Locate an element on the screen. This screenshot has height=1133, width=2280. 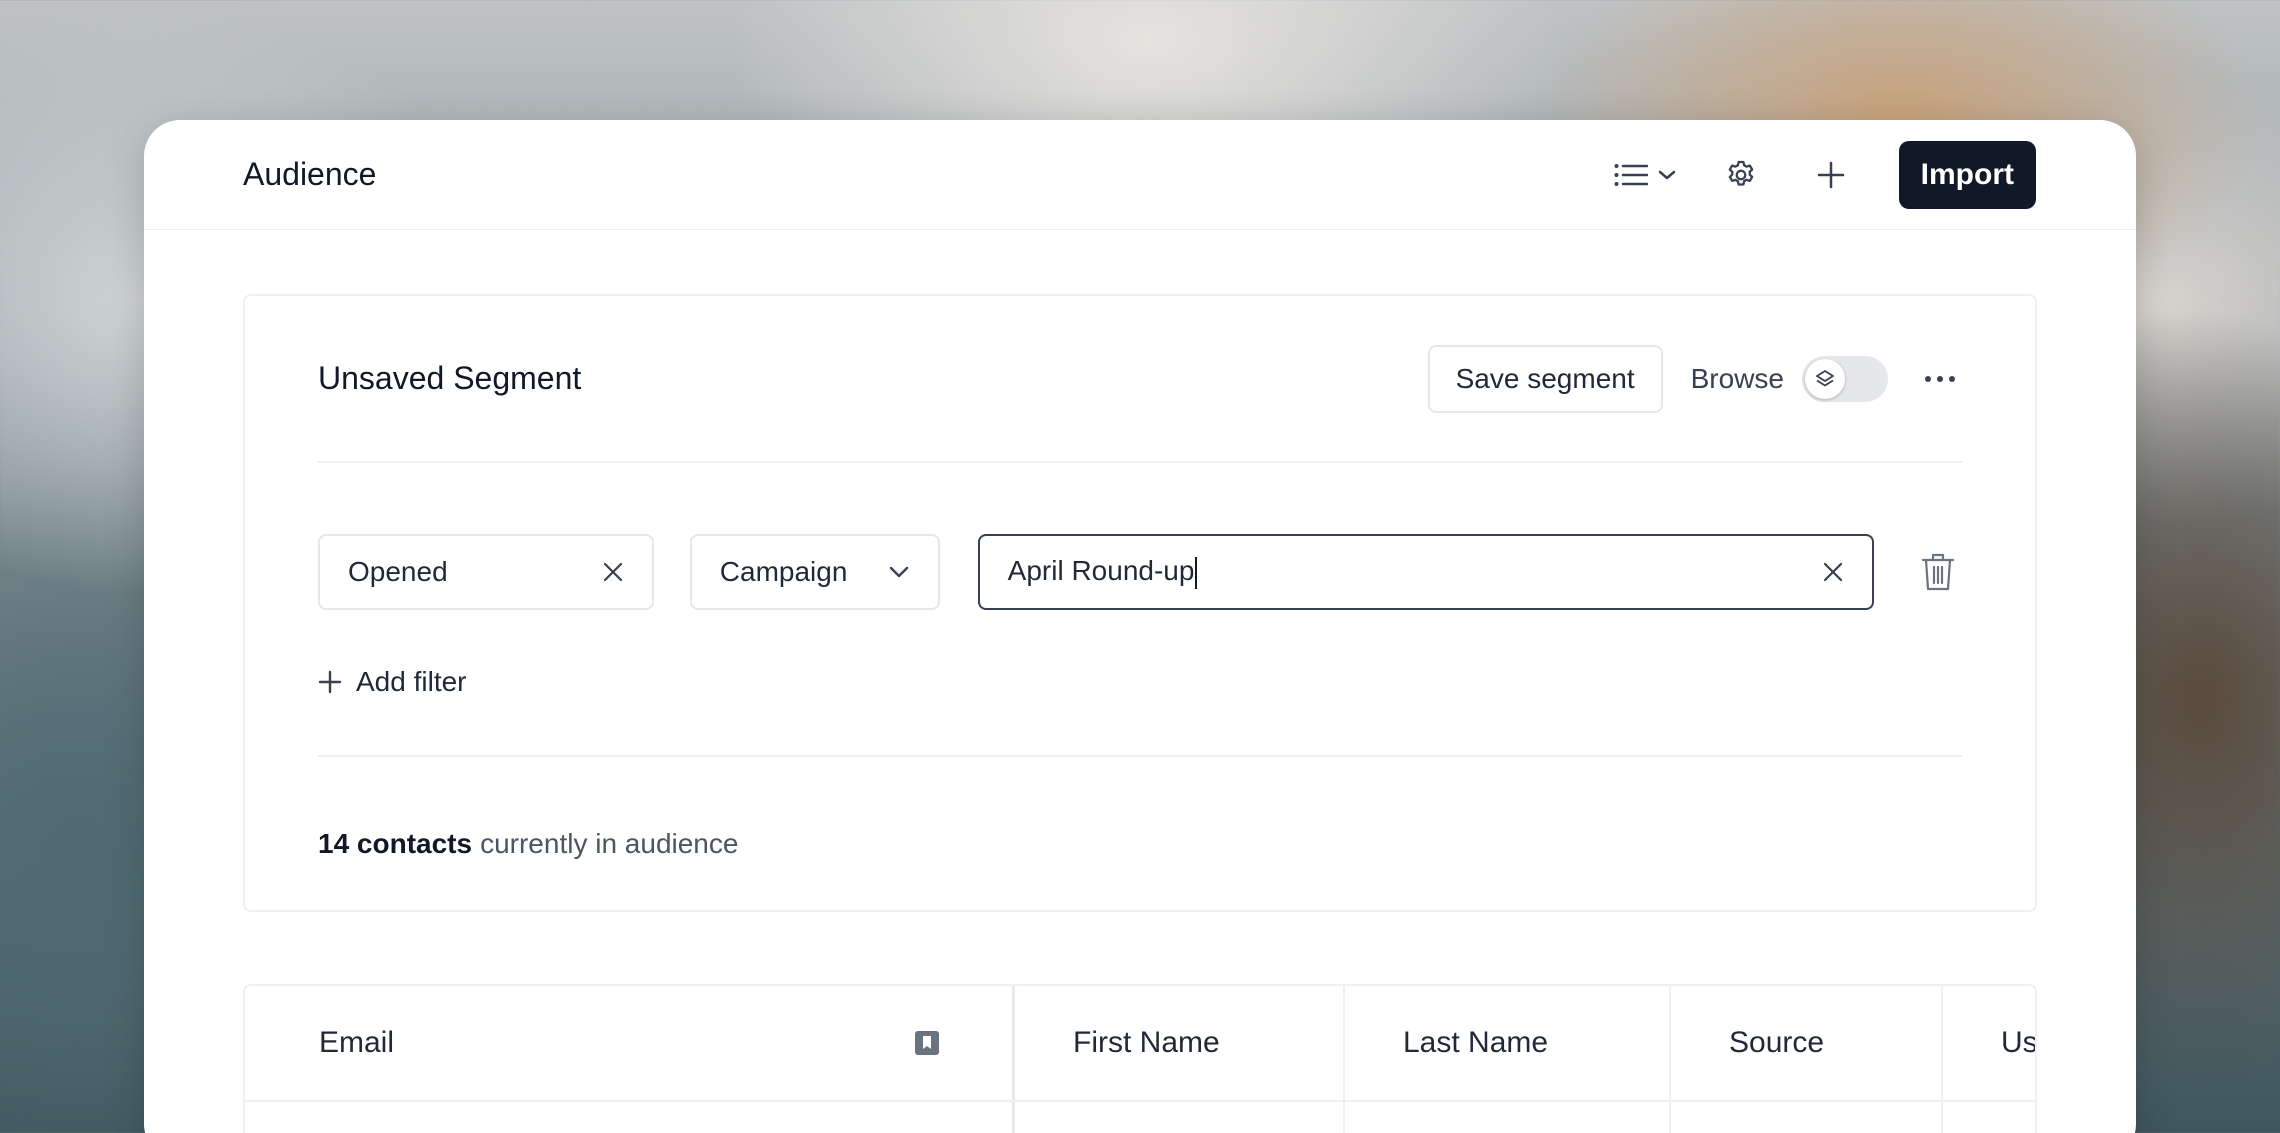
table-header-row: Email First Name Last Name Source Us is located at coordinates (1140, 1044).